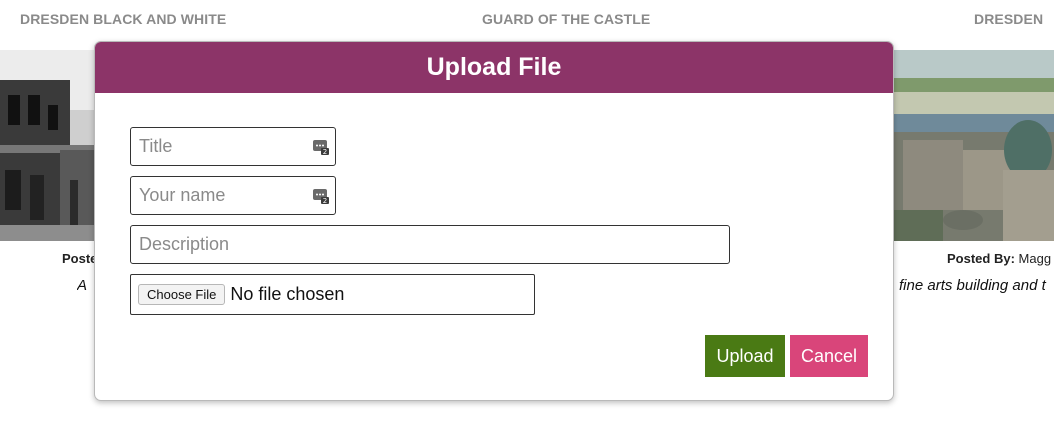 This screenshot has width=1054, height=439. I want to click on dresden-aerial-photo, so click(973, 145).